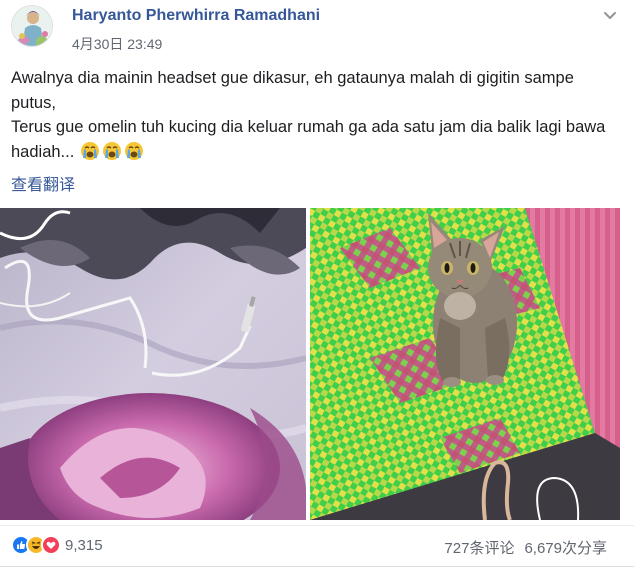 Image resolution: width=634 pixels, height=573 pixels. Describe the element at coordinates (117, 44) in the screenshot. I see `post-timestamp: 4月30日 23:49` at that location.